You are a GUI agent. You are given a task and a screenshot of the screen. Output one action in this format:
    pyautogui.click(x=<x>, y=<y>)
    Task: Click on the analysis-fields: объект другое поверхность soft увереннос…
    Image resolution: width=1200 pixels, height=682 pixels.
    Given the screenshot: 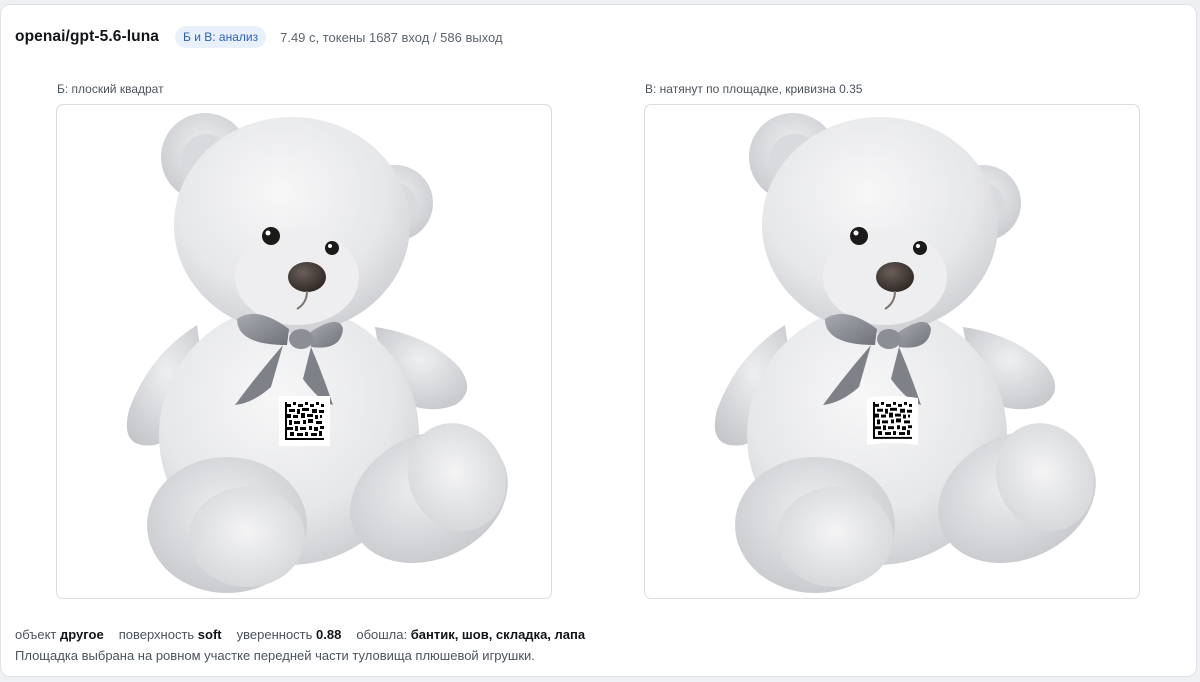 What is the action you would take?
    pyautogui.click(x=307, y=635)
    